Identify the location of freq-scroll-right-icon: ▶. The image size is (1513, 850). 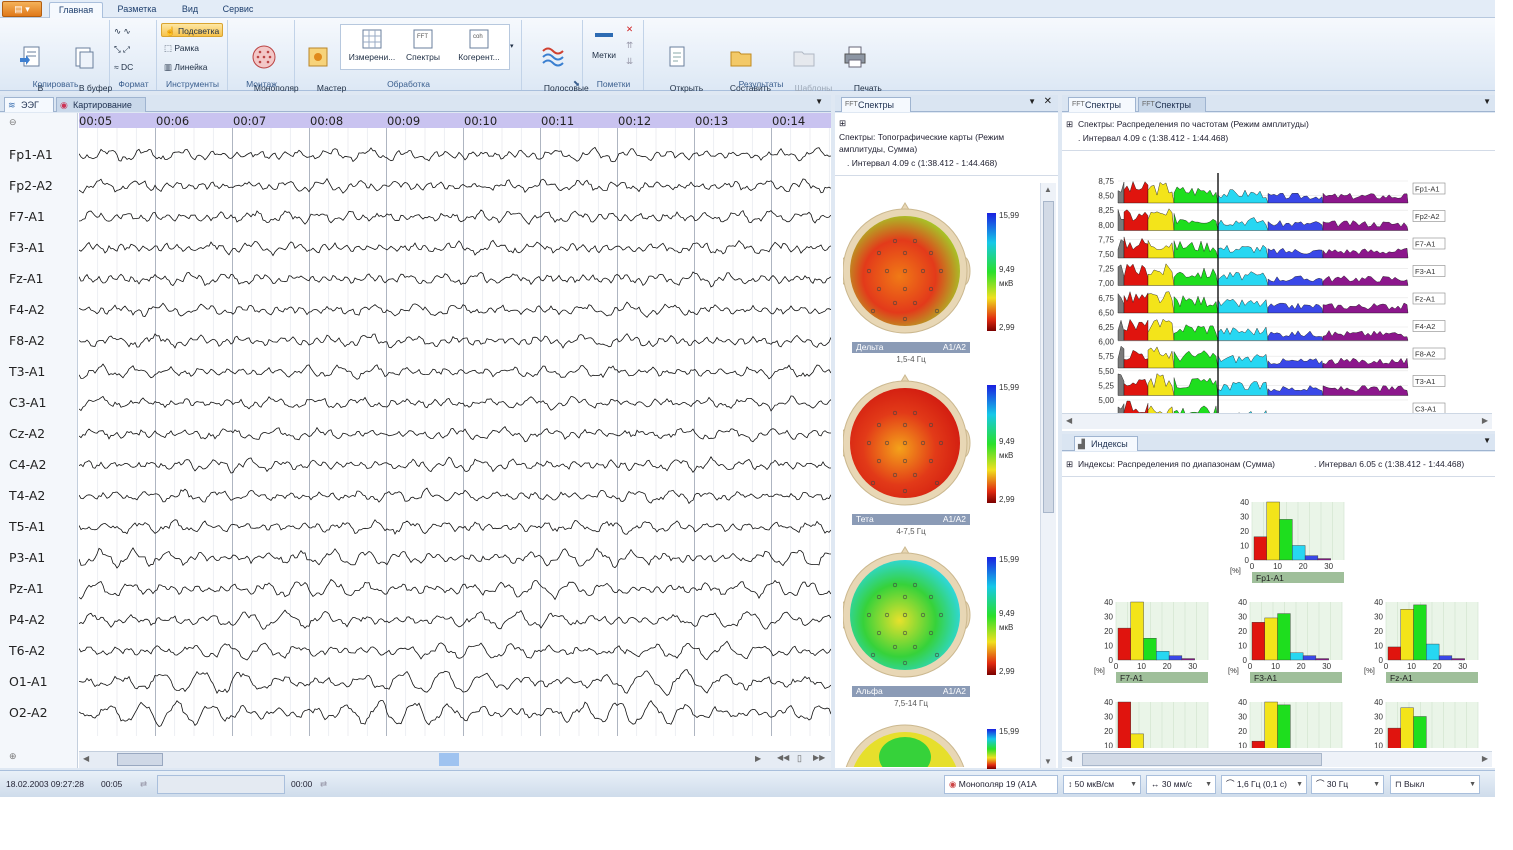
(1485, 420).